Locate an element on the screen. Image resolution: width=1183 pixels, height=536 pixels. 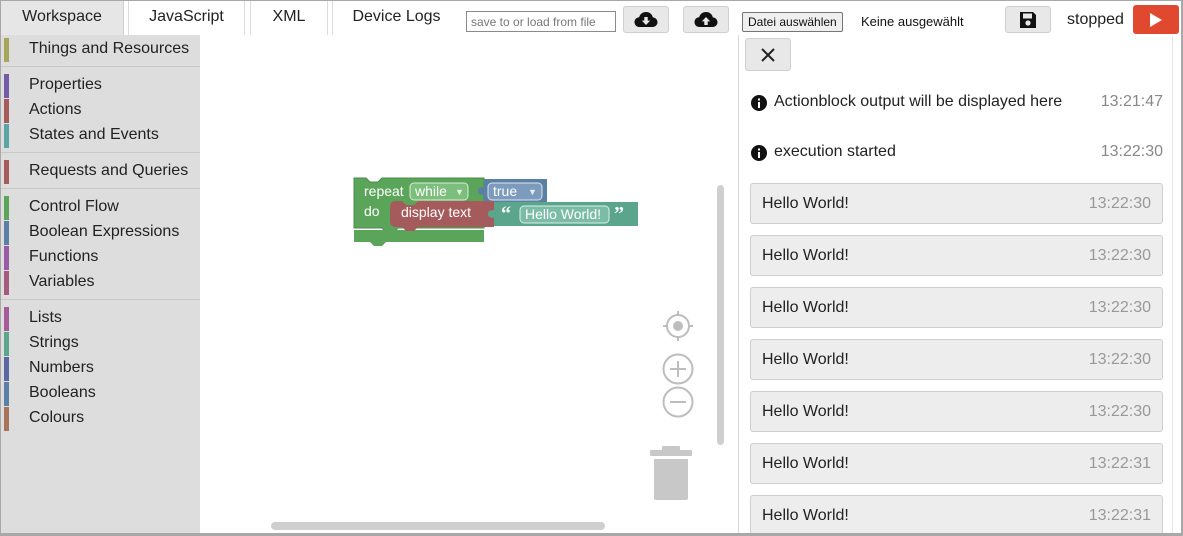
category-label: Numbers is located at coordinates (61, 367).